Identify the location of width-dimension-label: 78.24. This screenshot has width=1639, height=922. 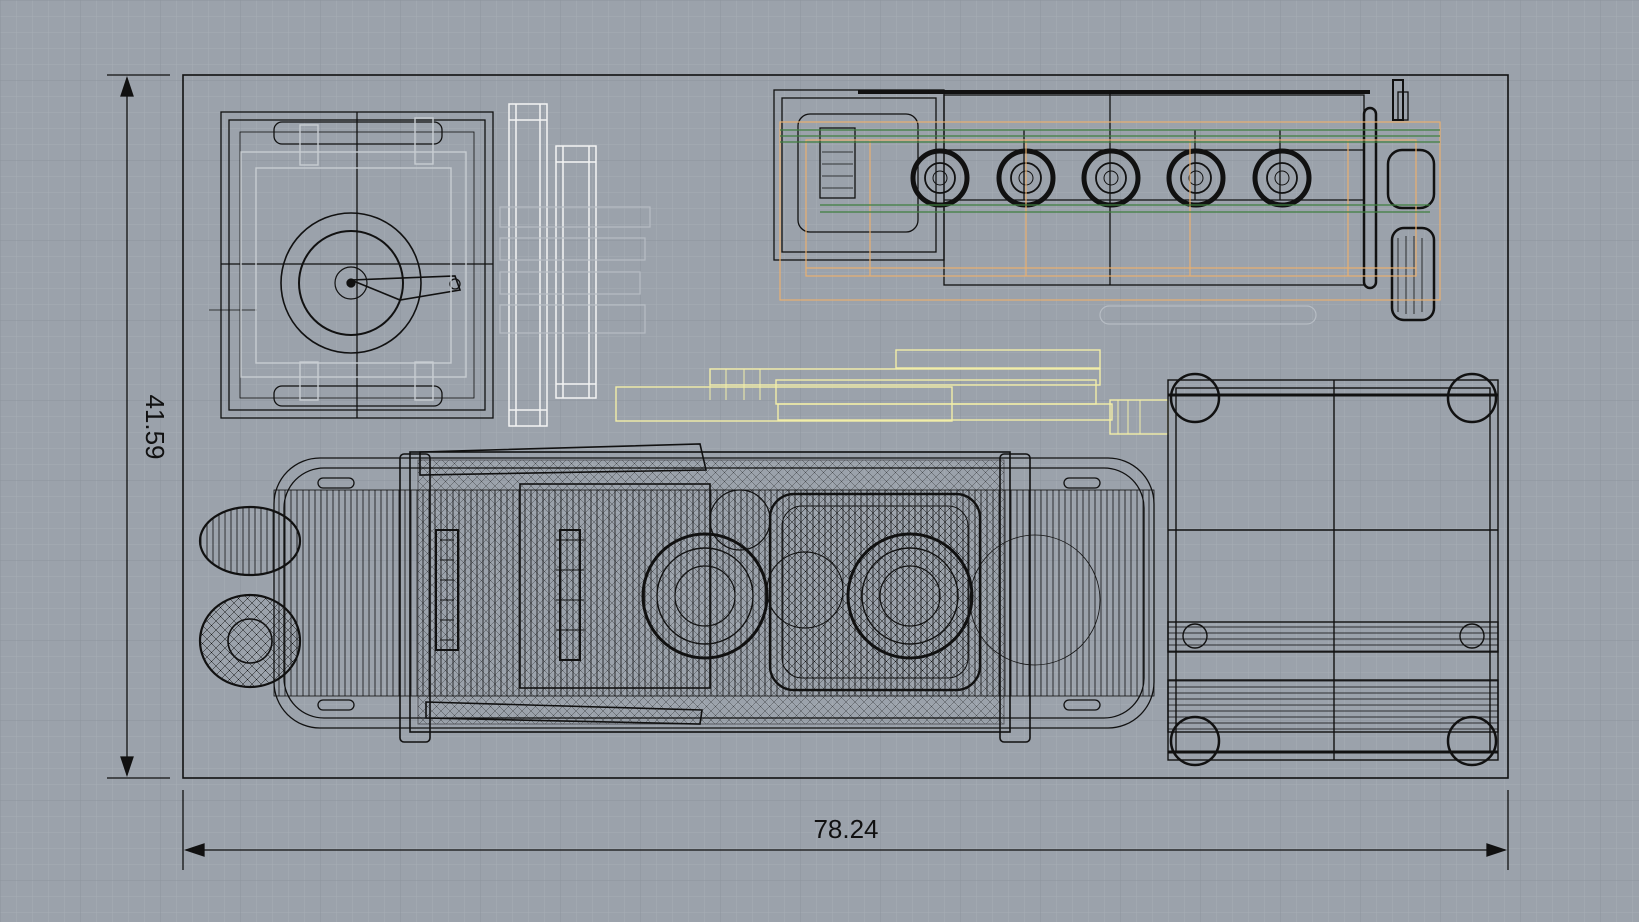
(845, 829).